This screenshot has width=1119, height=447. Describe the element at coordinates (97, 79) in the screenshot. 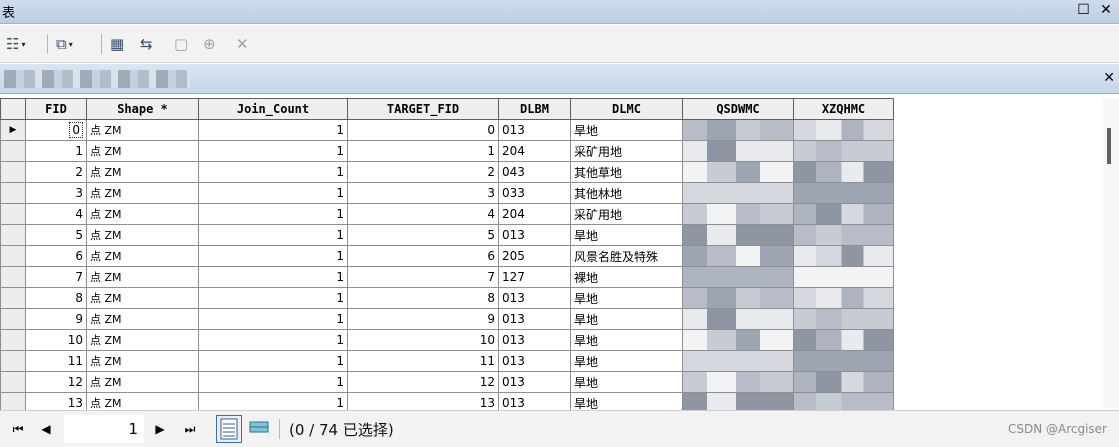

I see `table-tab-blurred` at that location.